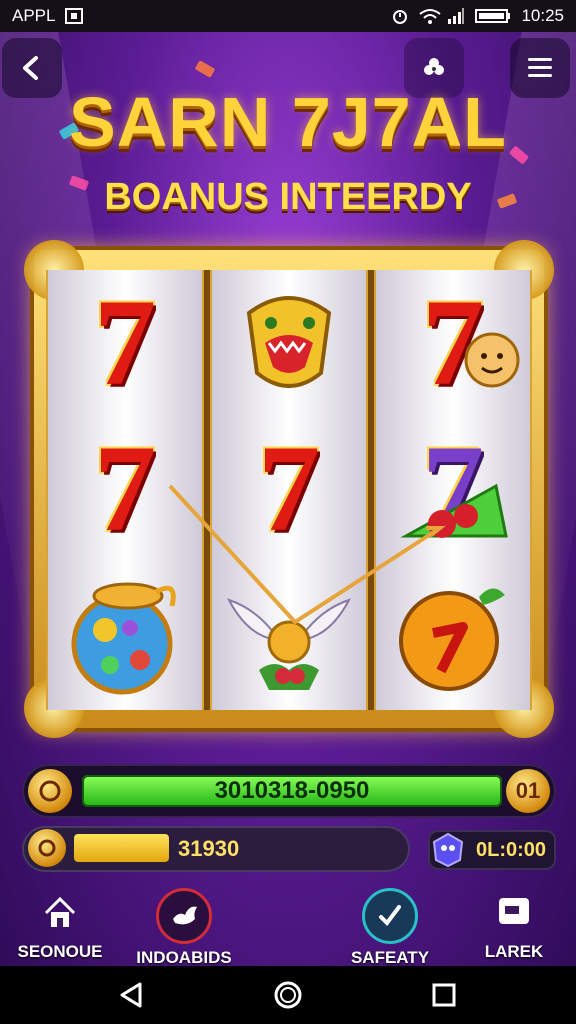 This screenshot has width=576, height=1024. I want to click on timer-value: 0L:0:00, so click(511, 850).